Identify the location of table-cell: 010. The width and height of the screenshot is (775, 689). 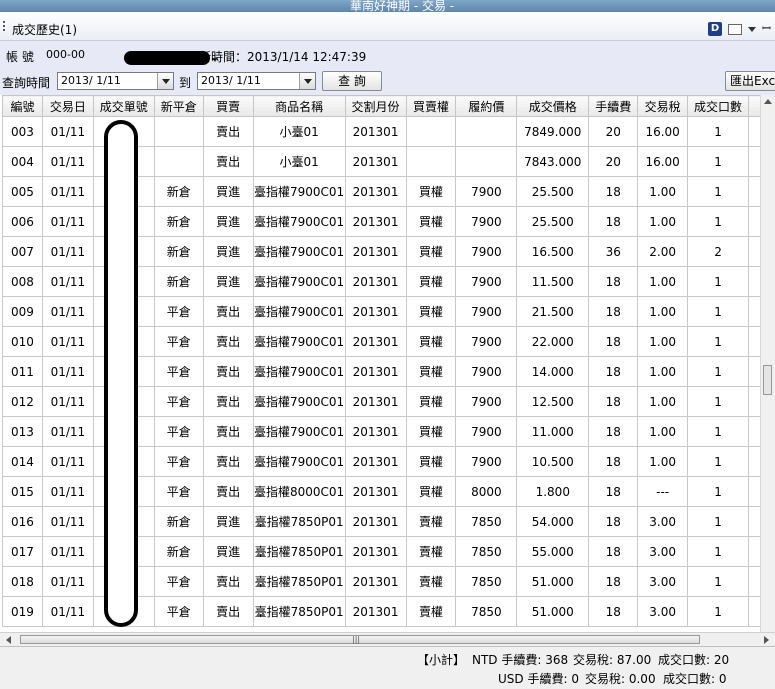
(22, 341).